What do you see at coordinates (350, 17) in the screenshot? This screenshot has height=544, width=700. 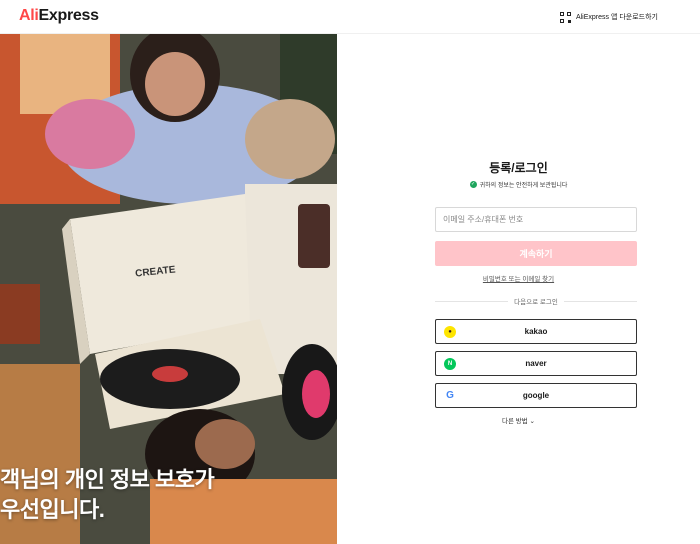 I see `site-header: AliExpress AliExpress 앱 다운로드하기` at bounding box center [350, 17].